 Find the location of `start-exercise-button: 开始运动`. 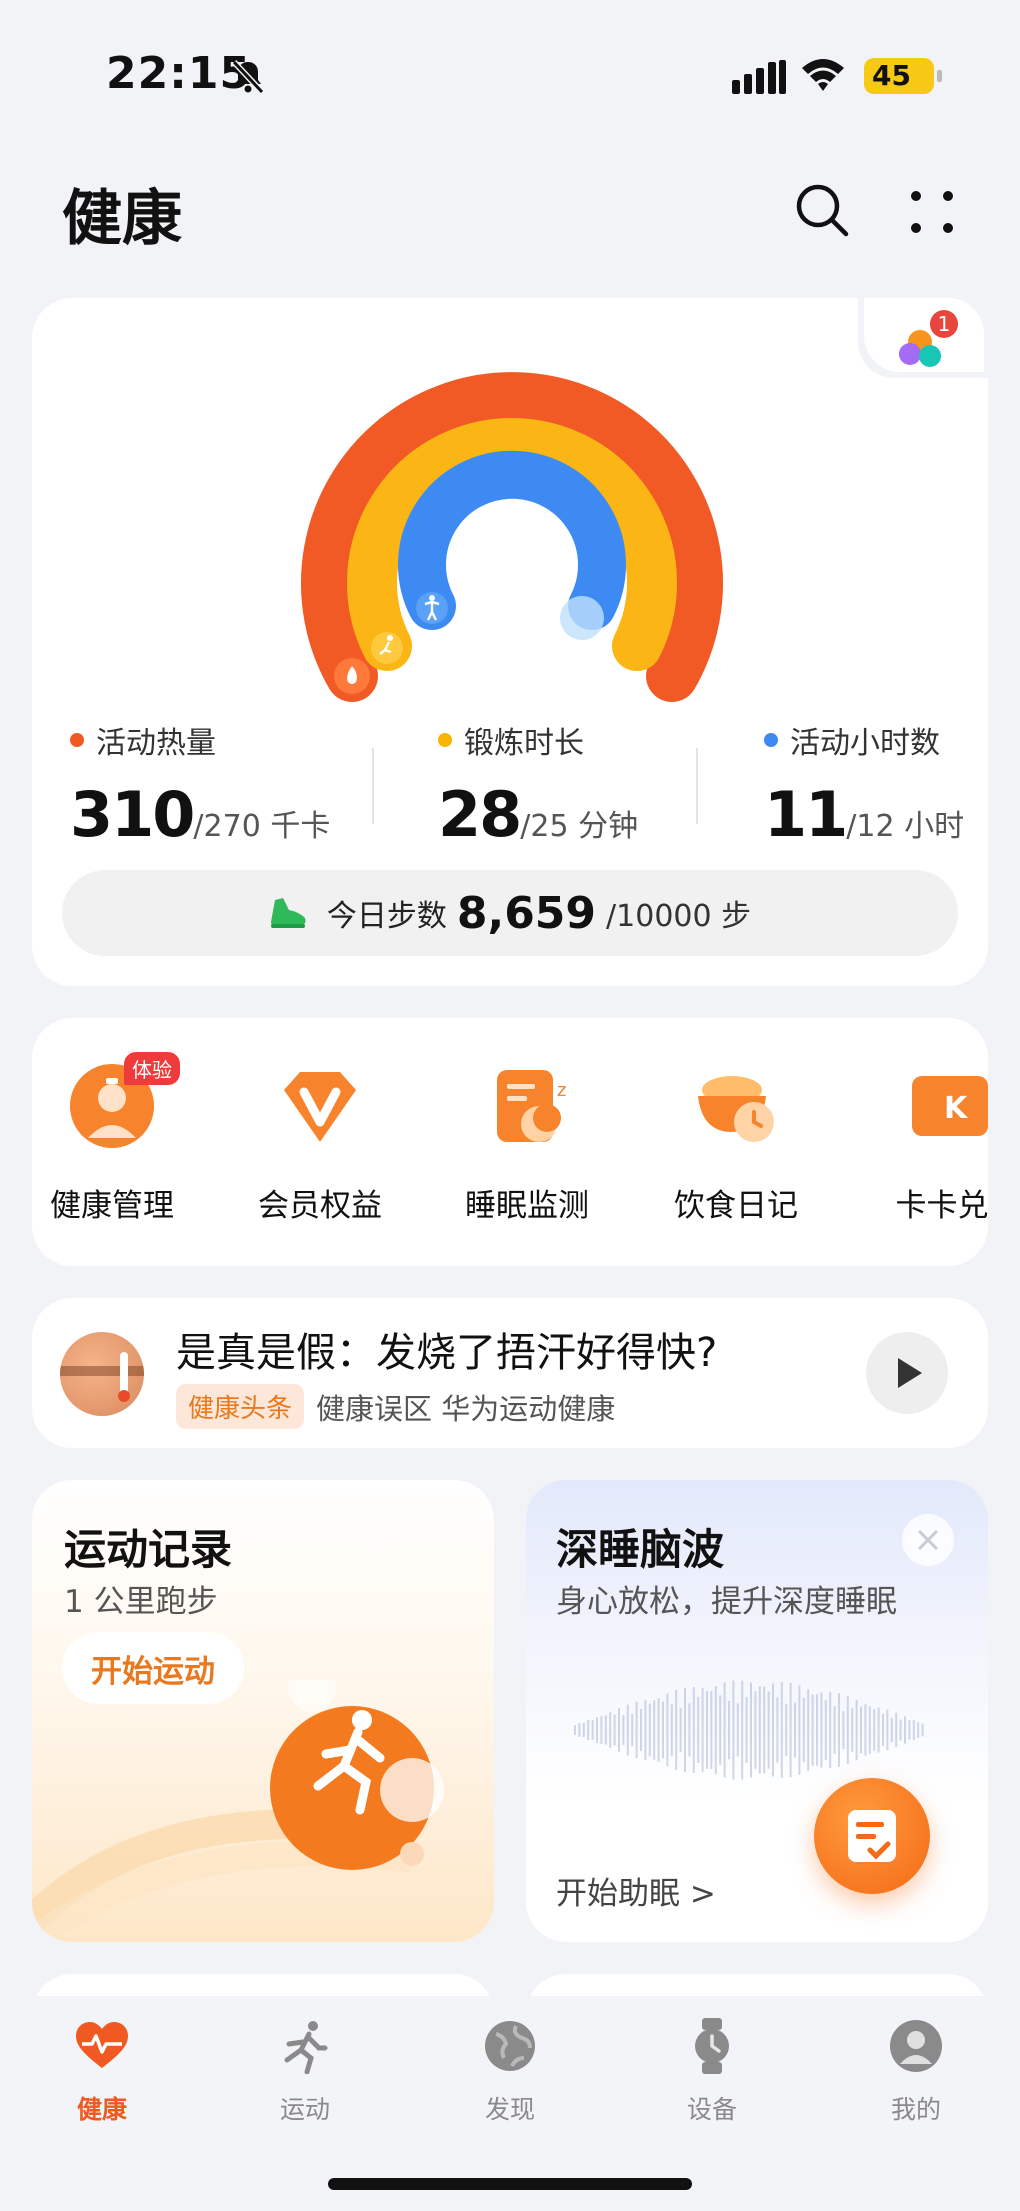

start-exercise-button: 开始运动 is located at coordinates (153, 1668).